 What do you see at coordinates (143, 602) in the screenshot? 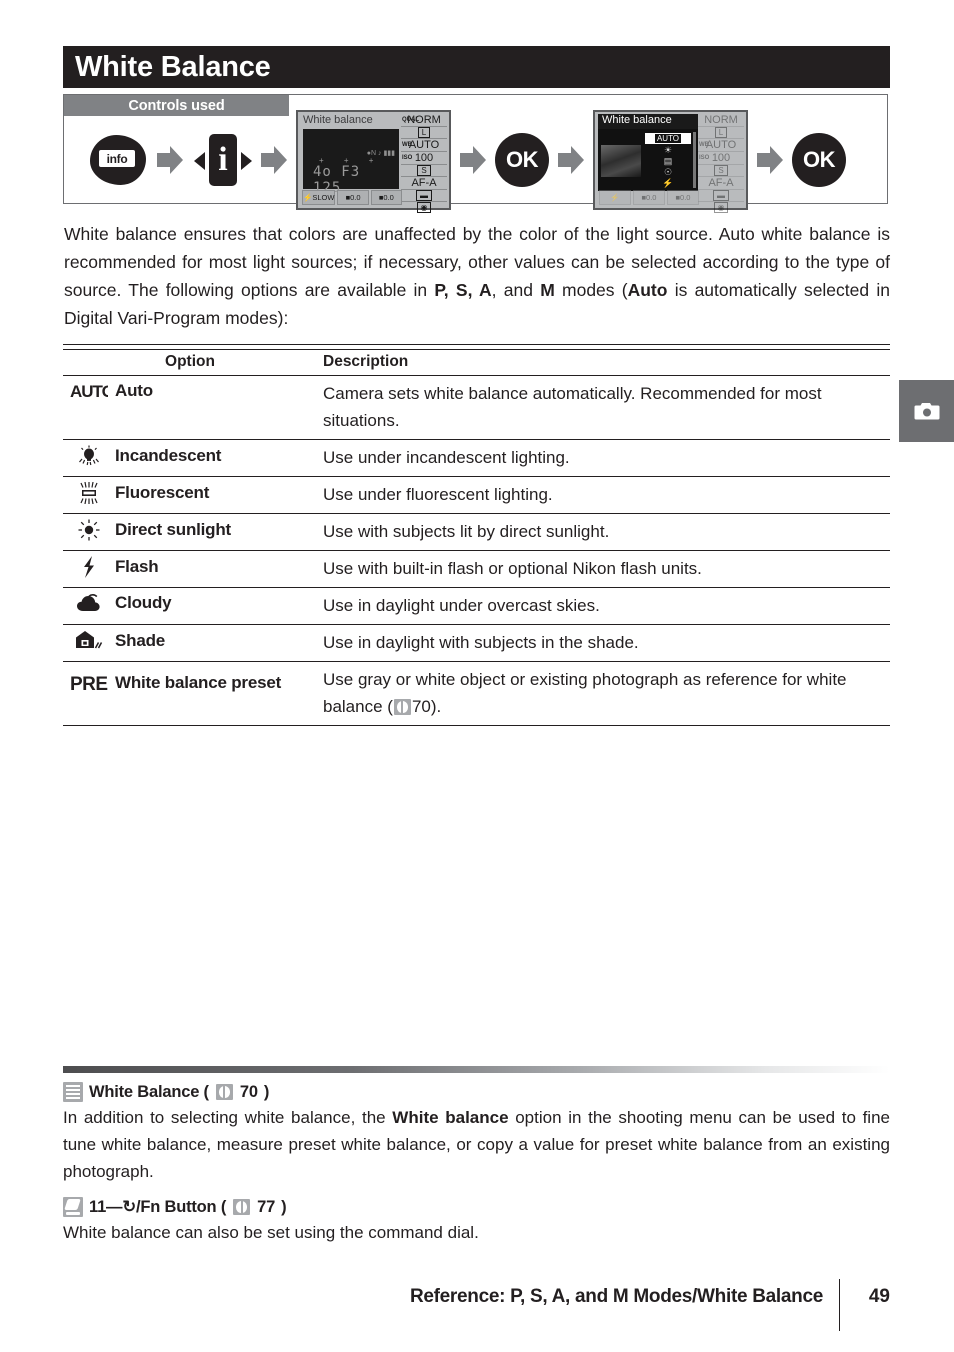
I see `option-label: Cloudy` at bounding box center [143, 602].